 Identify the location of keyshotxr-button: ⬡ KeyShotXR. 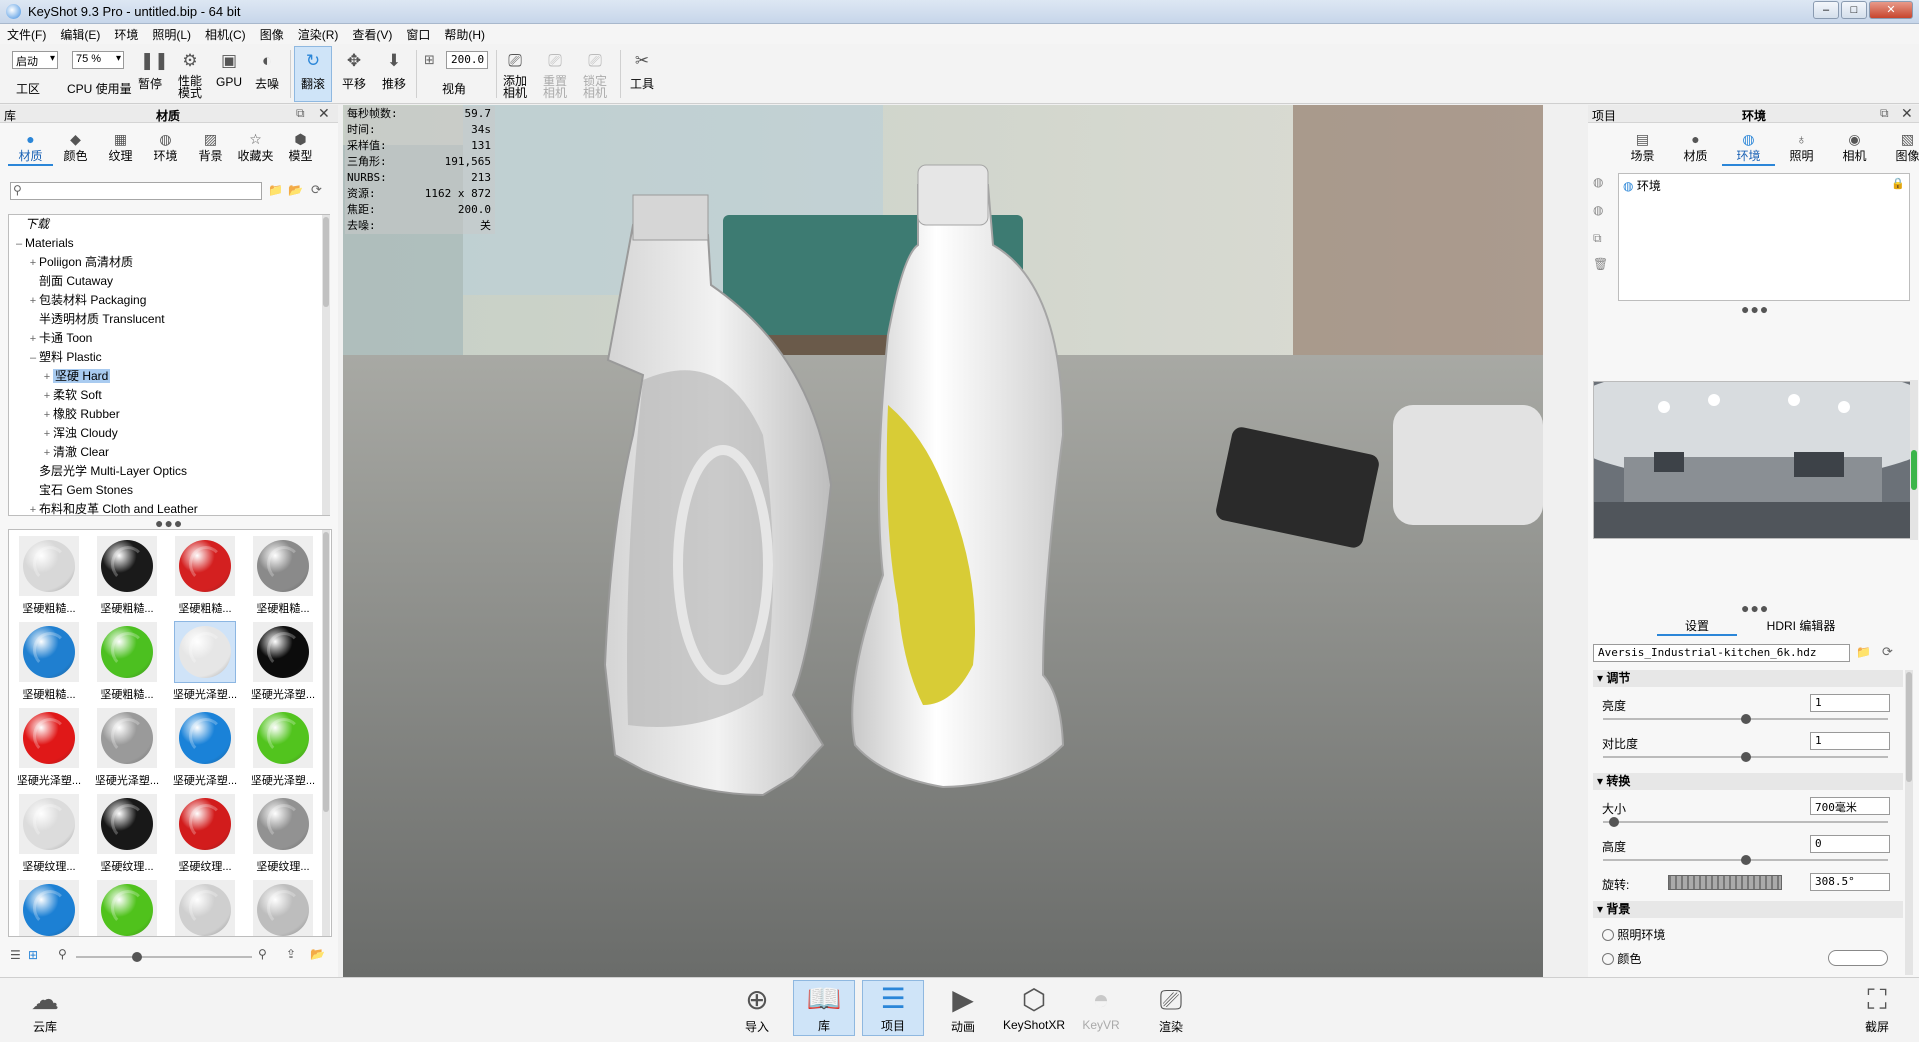
(1034, 1007).